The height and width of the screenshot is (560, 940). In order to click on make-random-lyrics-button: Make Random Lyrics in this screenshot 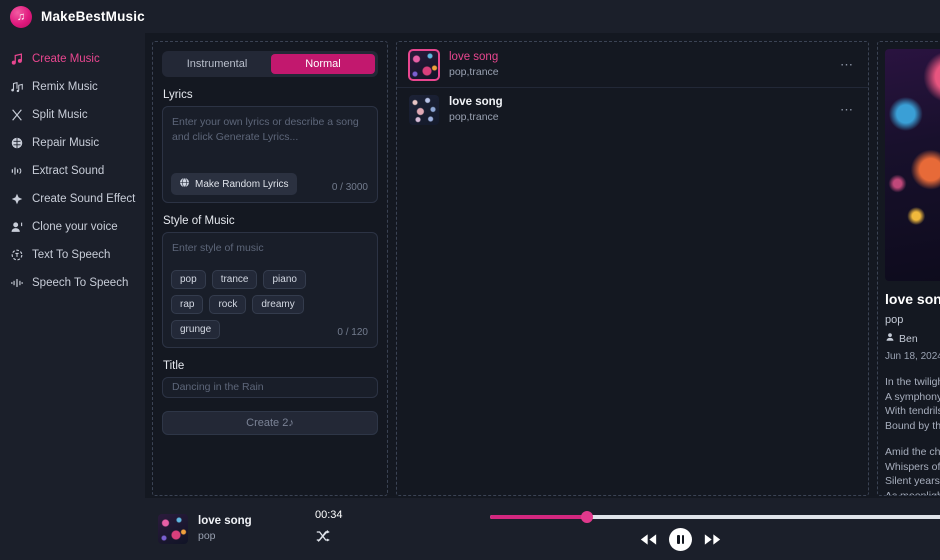, I will do `click(234, 184)`.